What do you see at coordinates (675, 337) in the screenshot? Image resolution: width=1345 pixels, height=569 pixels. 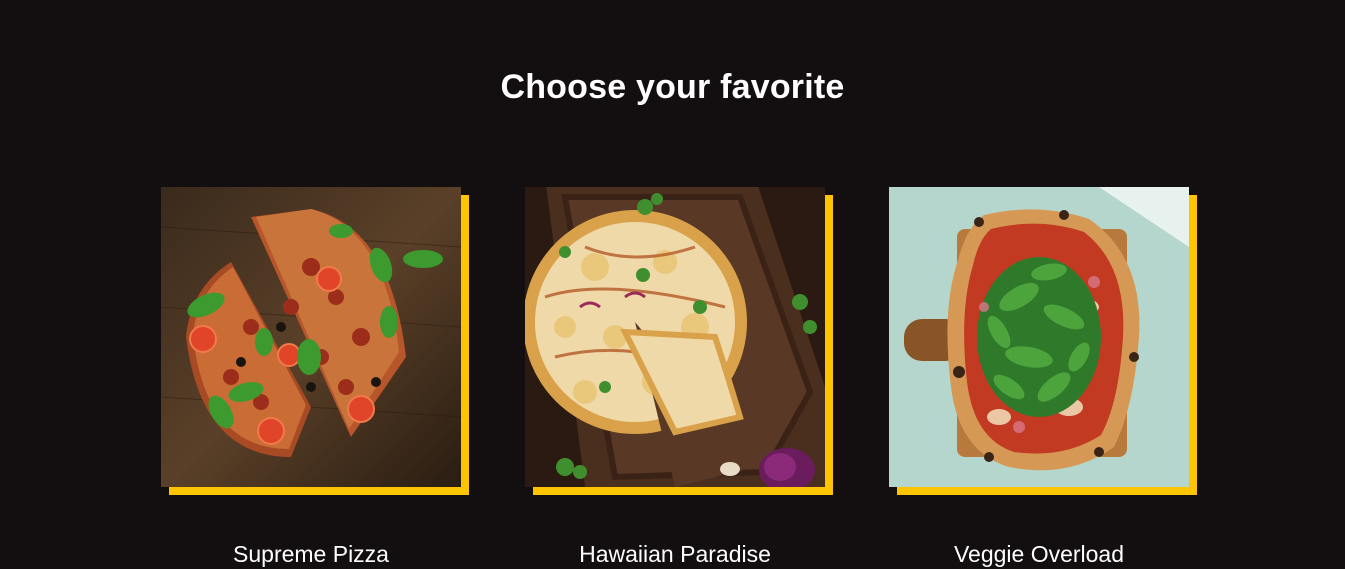 I see `hawaiian-pizza-image` at bounding box center [675, 337].